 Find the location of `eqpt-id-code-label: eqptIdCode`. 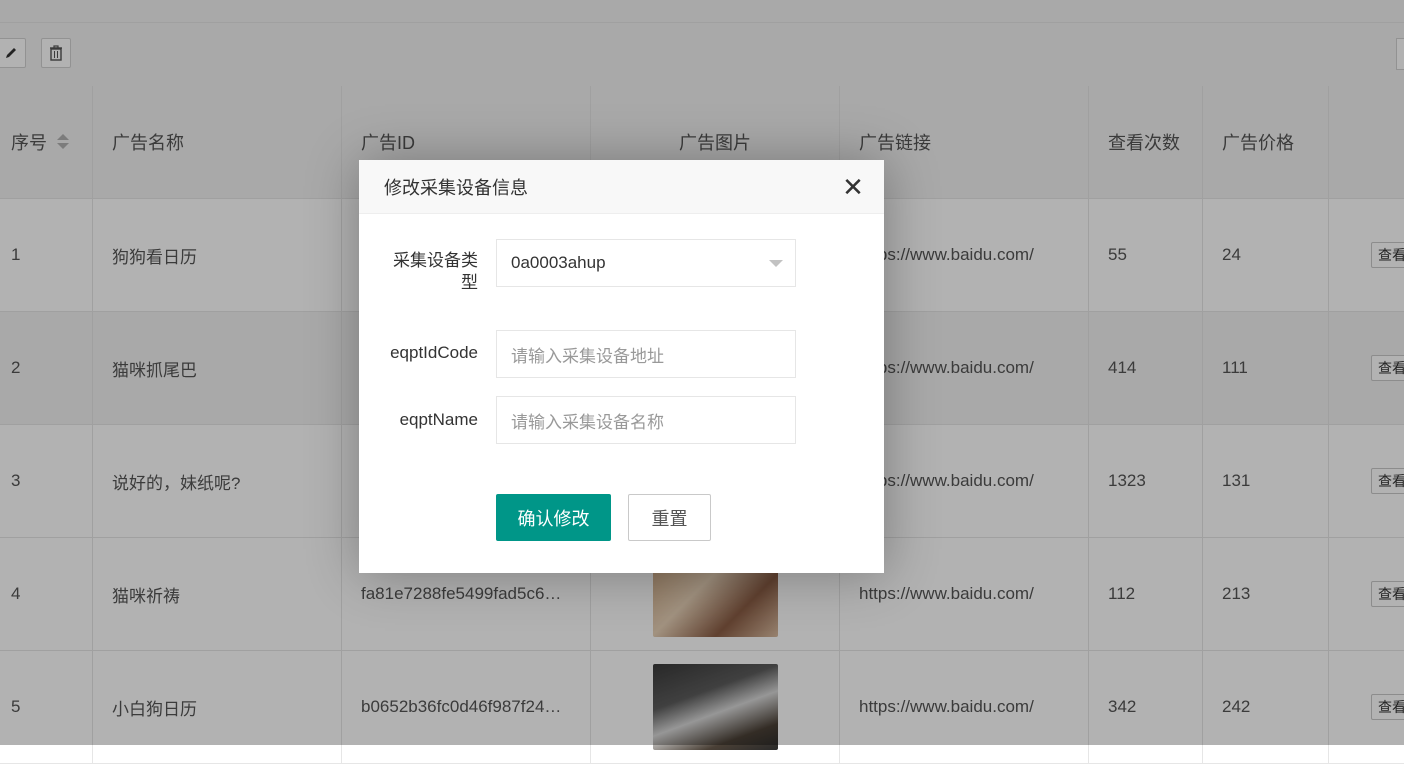

eqpt-id-code-label: eqptIdCode is located at coordinates (434, 352).